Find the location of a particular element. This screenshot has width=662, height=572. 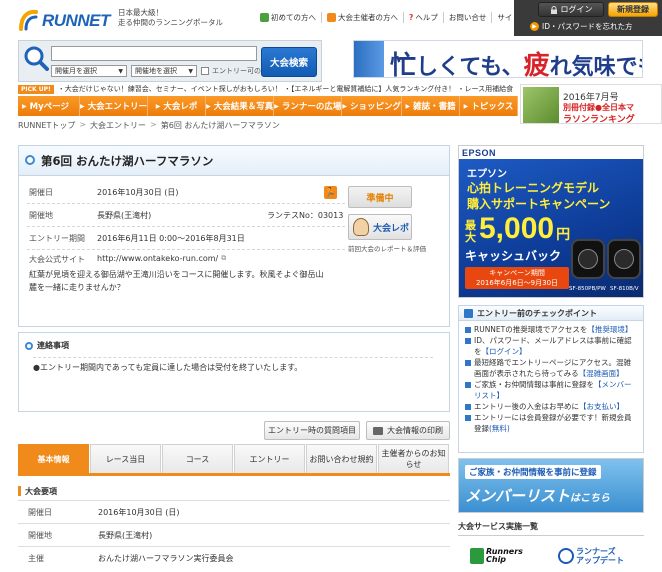

tab-organizer-news: 主催者からのお知らせ is located at coordinates (413, 458).